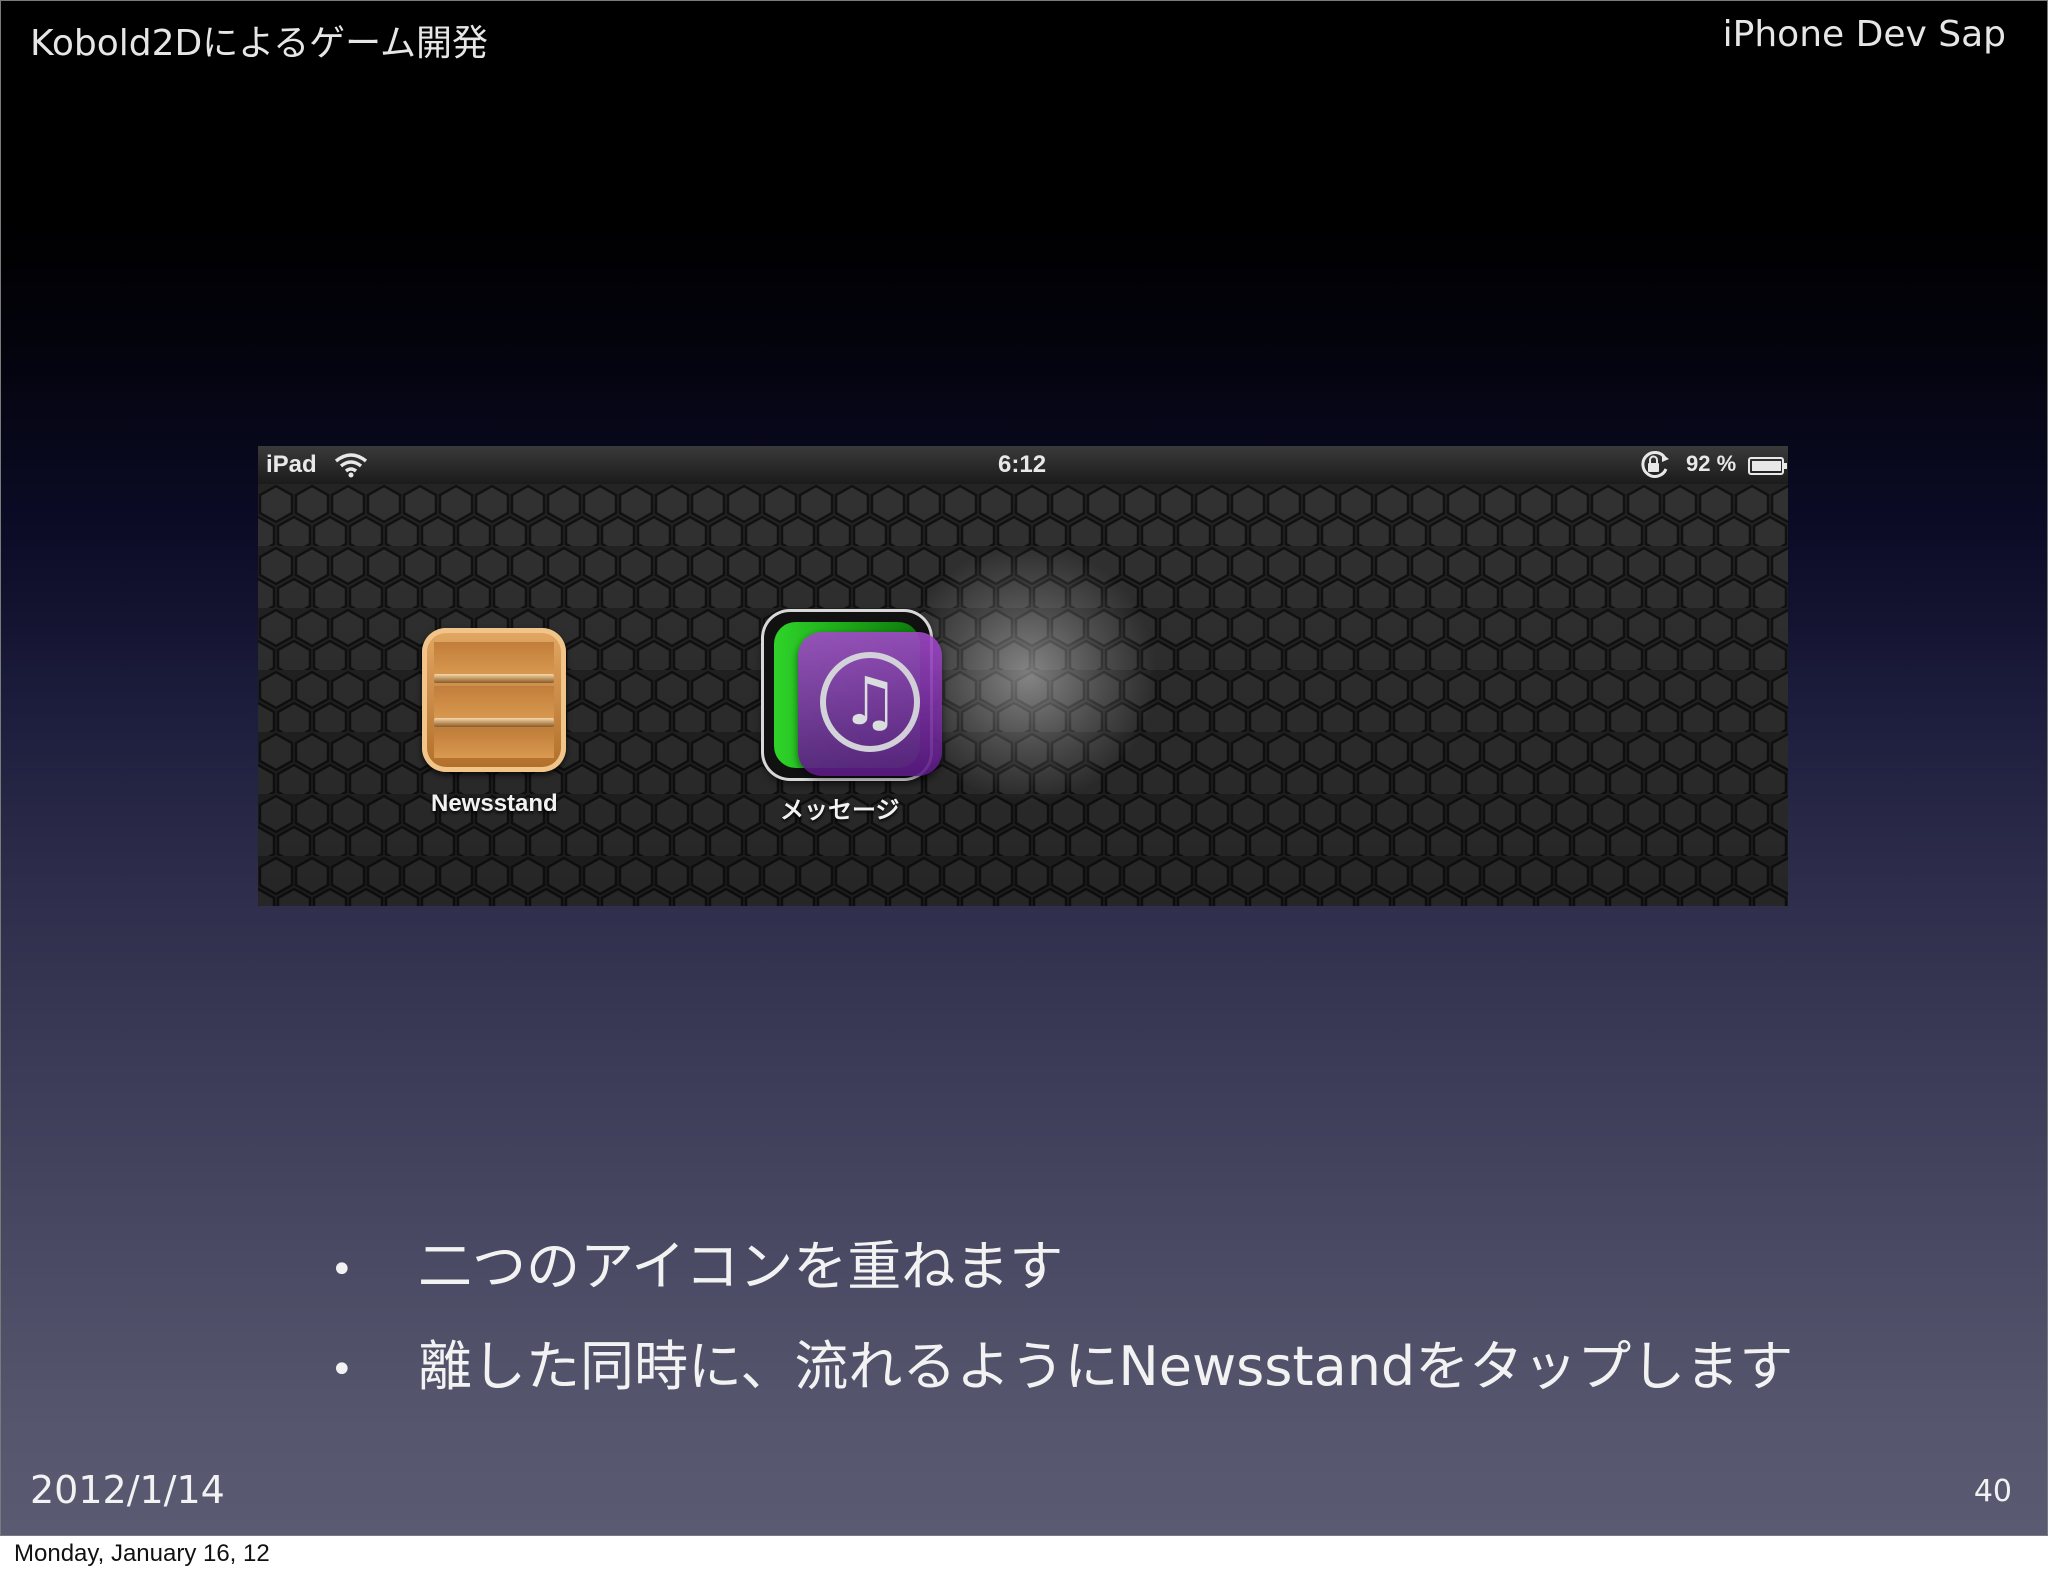 The image size is (2048, 1576). What do you see at coordinates (870, 704) in the screenshot?
I see `itunes-music-note-icon: ♫` at bounding box center [870, 704].